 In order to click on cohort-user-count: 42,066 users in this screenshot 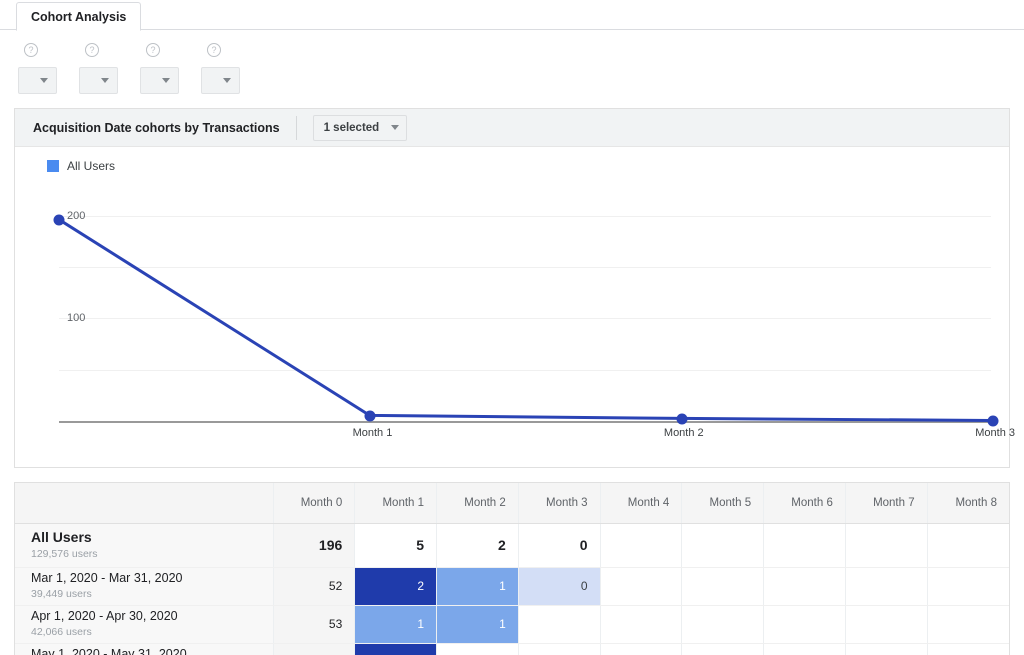, I will do `click(61, 632)`.